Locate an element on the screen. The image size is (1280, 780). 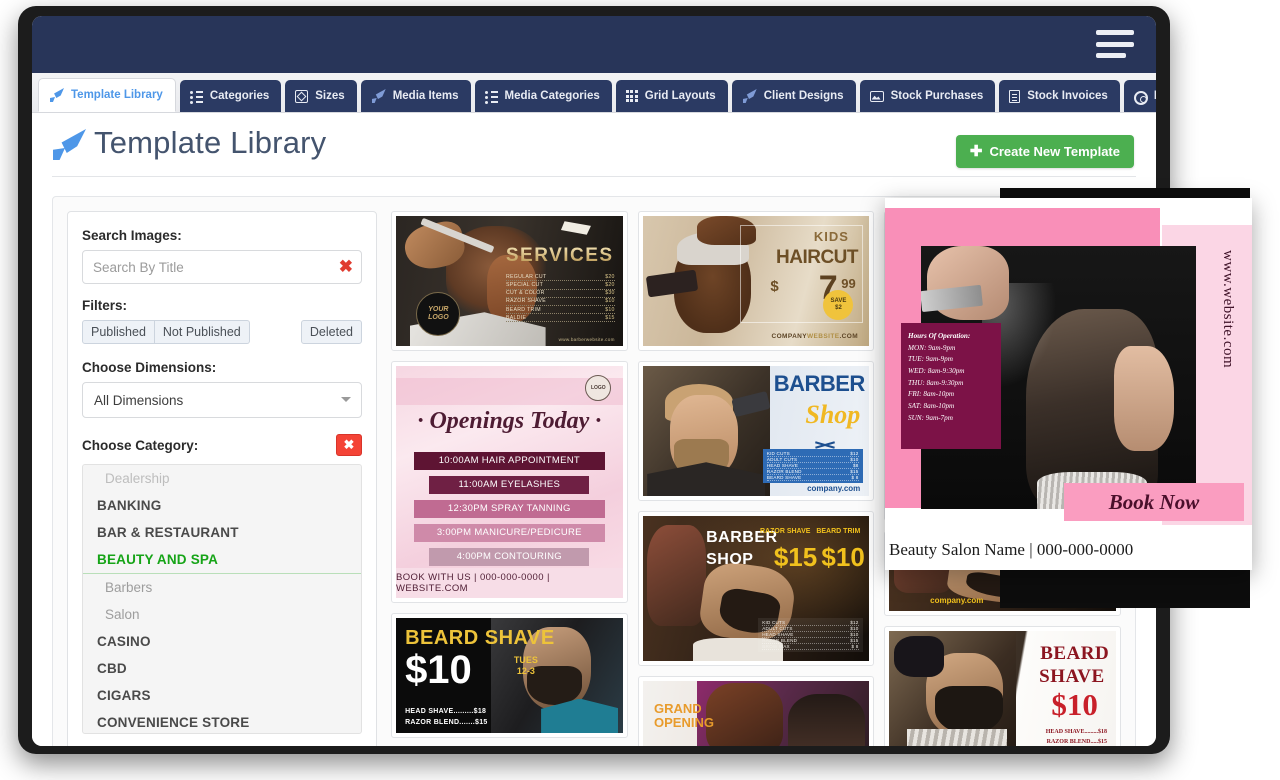
tab-sizes: Sizes is located at coordinates (321, 96).